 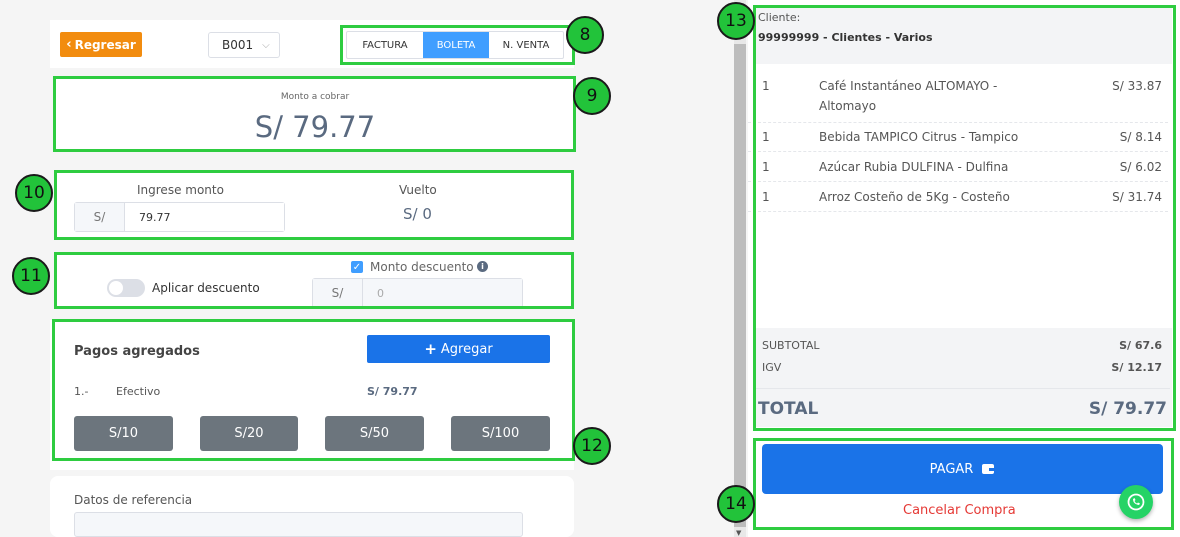 I want to click on whatsapp-icon, so click(x=1136, y=502).